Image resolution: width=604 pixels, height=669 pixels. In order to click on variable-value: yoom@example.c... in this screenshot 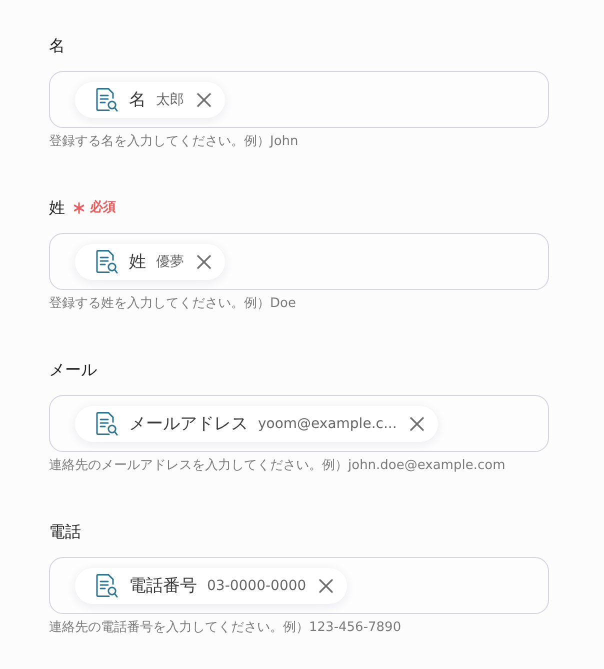, I will do `click(327, 424)`.